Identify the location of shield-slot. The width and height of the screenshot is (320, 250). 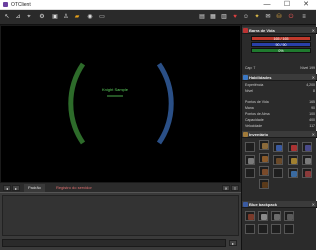
(278, 160).